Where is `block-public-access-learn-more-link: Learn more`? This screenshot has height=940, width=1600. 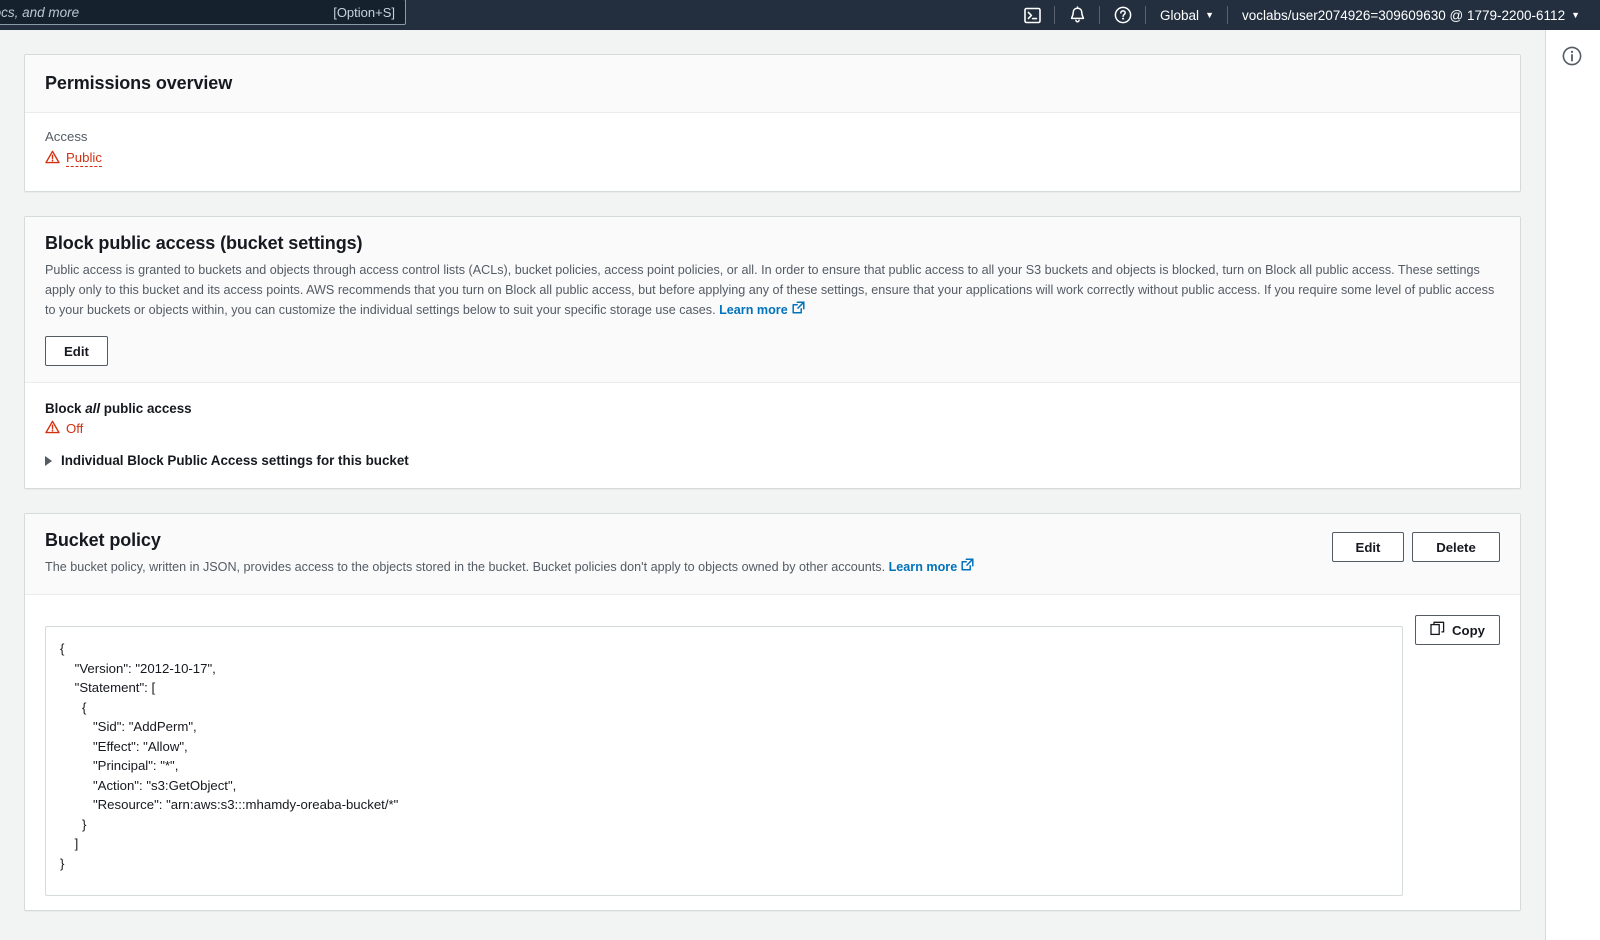
block-public-access-learn-more-link: Learn more is located at coordinates (762, 311).